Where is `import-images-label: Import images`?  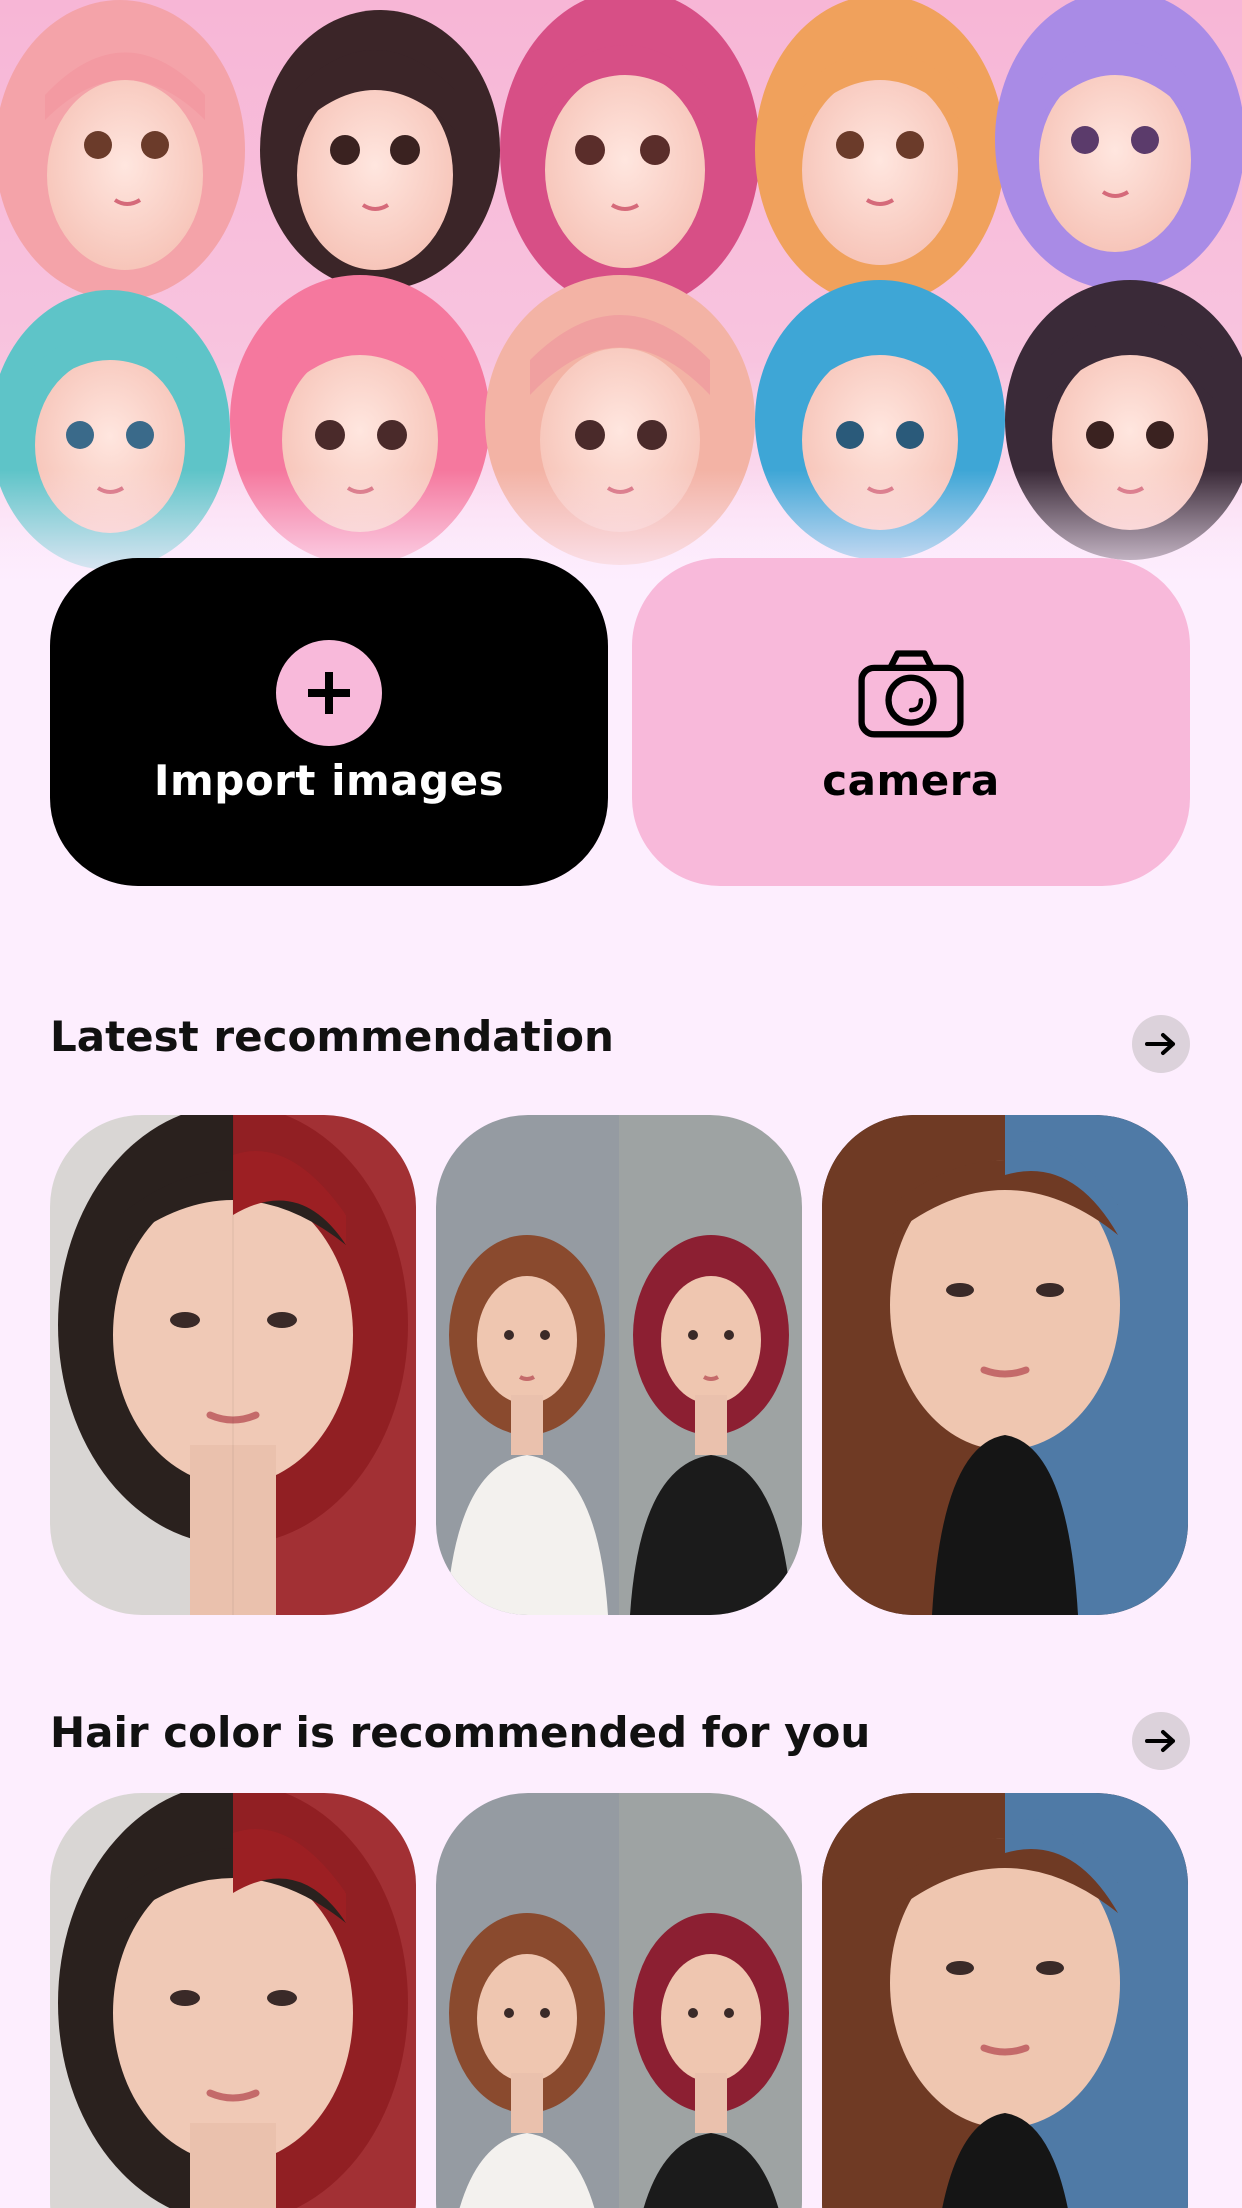
import-images-label: Import images is located at coordinates (329, 780).